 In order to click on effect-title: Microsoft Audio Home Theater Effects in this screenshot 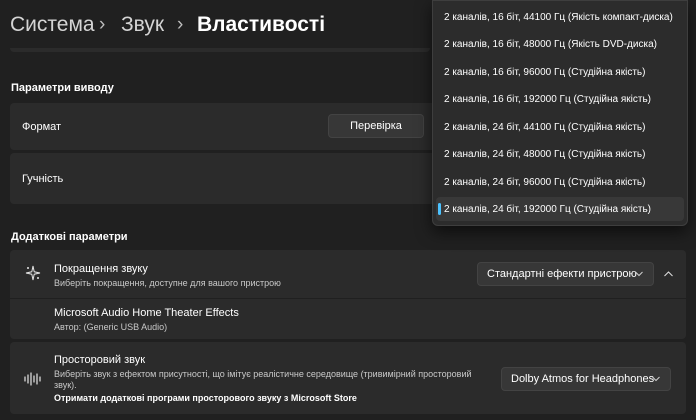, I will do `click(146, 313)`.